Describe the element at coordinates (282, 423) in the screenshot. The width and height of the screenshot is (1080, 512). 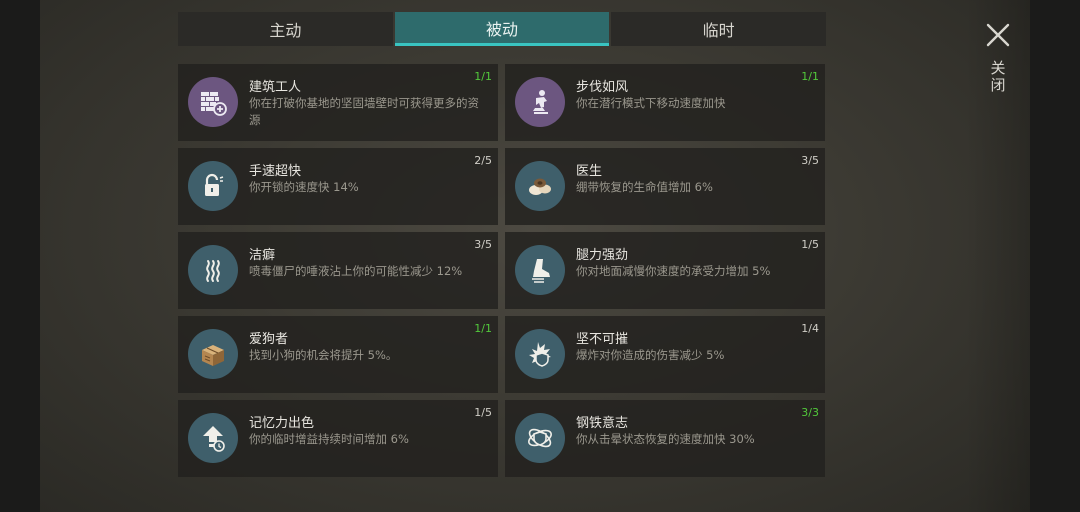
I see `skill-title: 记忆力出色` at that location.